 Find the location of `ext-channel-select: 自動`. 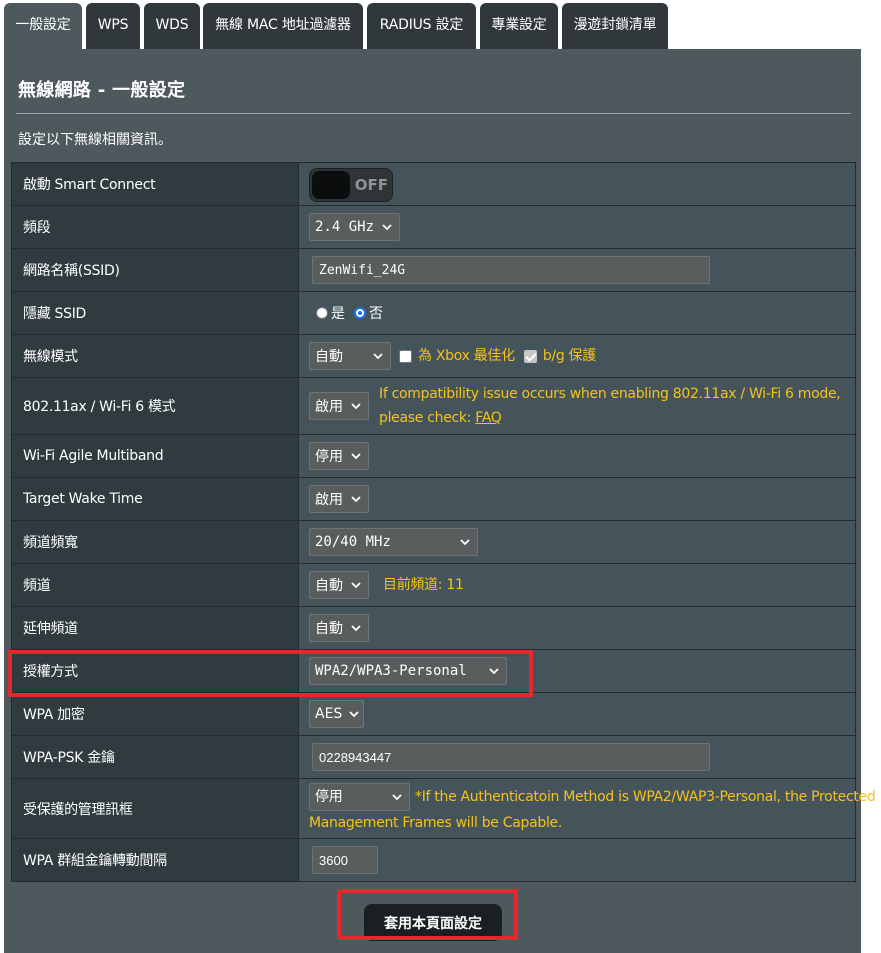

ext-channel-select: 自動 is located at coordinates (339, 628).